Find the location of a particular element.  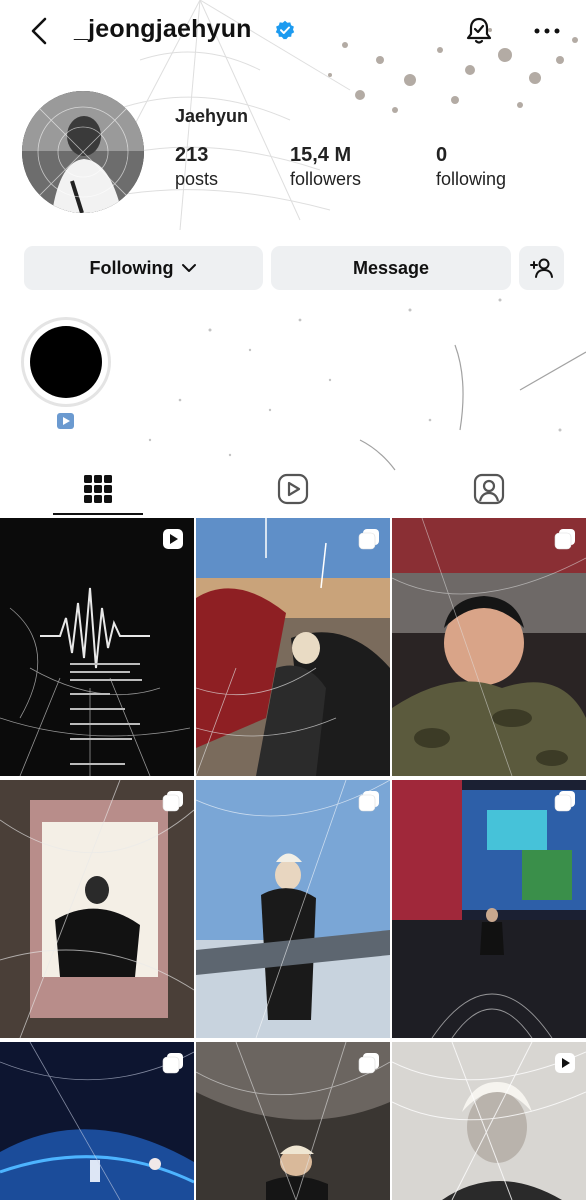

verified-badge-icon is located at coordinates (285, 30).